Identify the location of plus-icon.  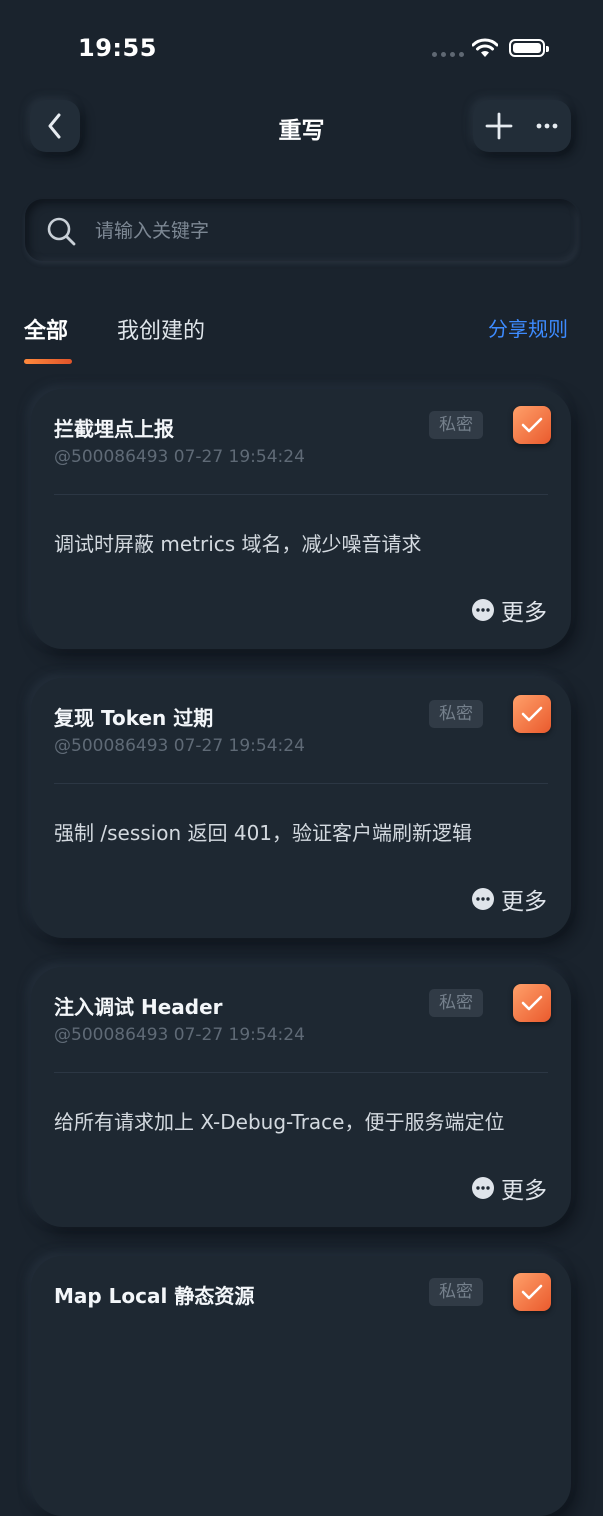
(499, 126).